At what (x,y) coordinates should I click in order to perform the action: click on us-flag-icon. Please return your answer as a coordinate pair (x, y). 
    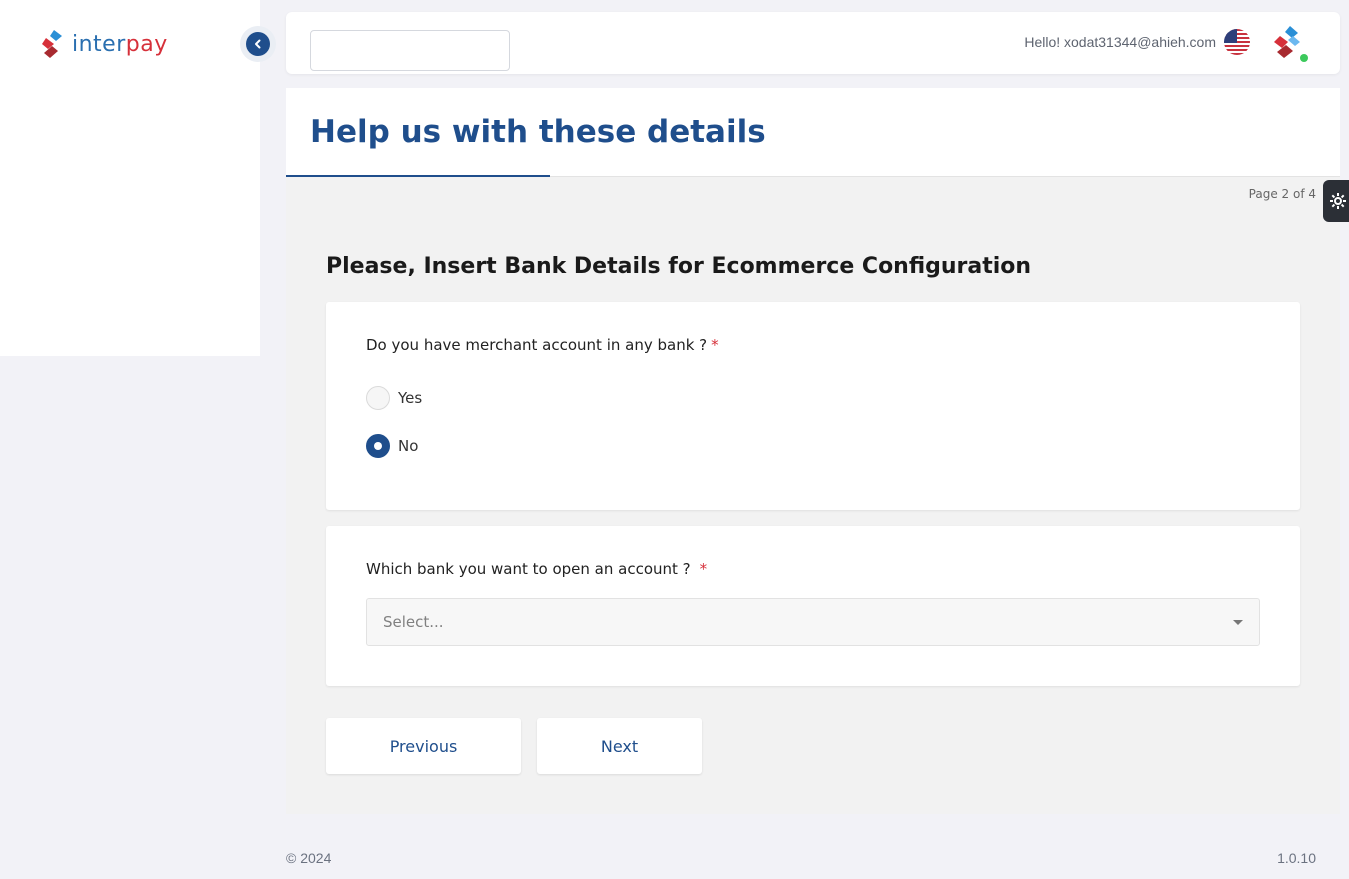
    Looking at the image, I should click on (1237, 42).